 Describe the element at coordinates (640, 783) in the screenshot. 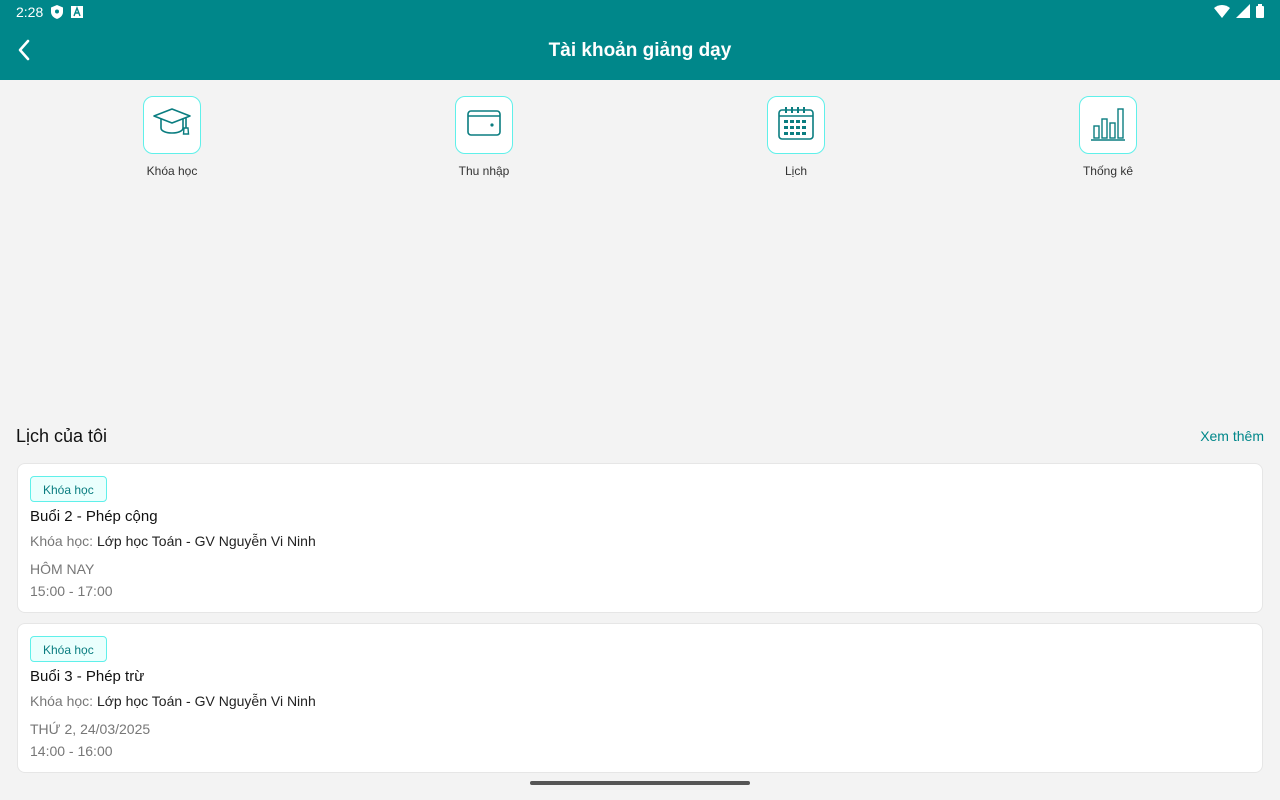

I see `gesture-nav-handle` at that location.